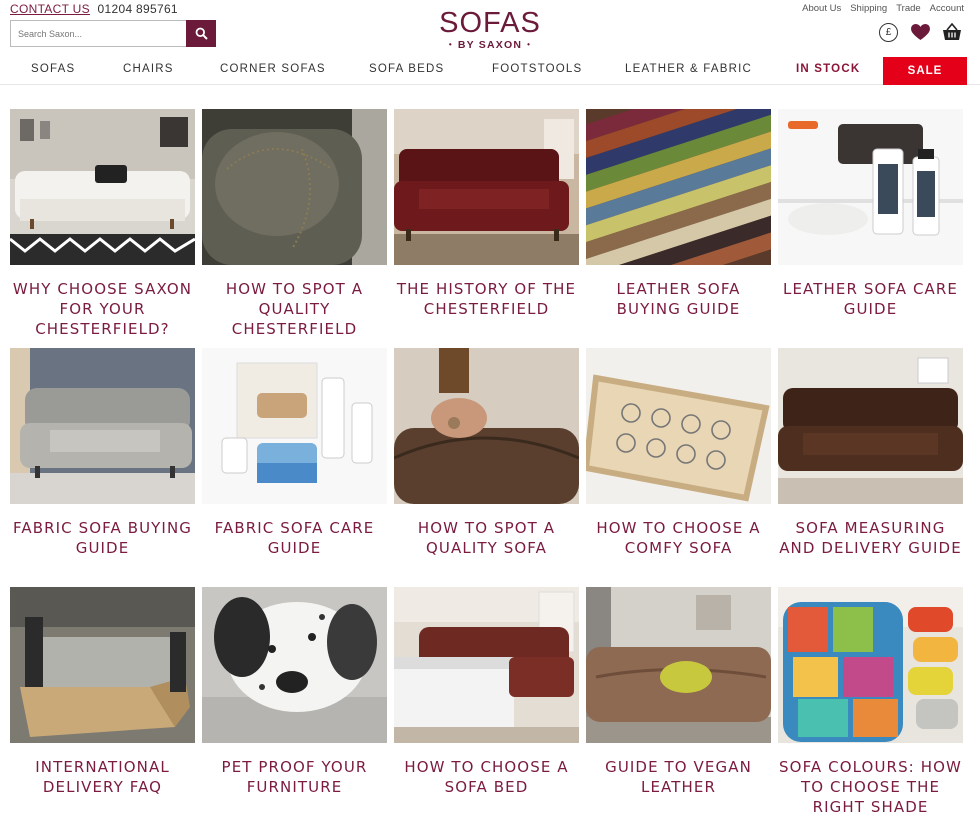 This screenshot has width=980, height=821. I want to click on logo-tagline: • BY SAXON •, so click(490, 45).